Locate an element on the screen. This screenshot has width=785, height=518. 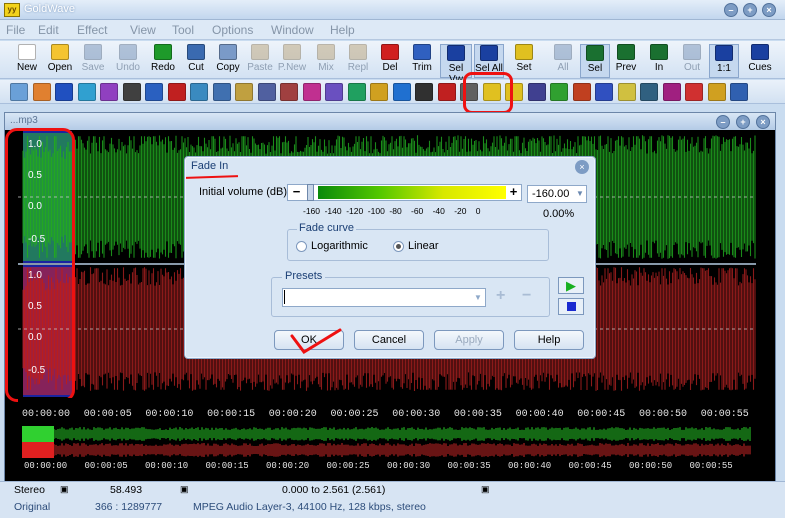
timeline-label: 00:00:35 is located at coordinates (477, 414).